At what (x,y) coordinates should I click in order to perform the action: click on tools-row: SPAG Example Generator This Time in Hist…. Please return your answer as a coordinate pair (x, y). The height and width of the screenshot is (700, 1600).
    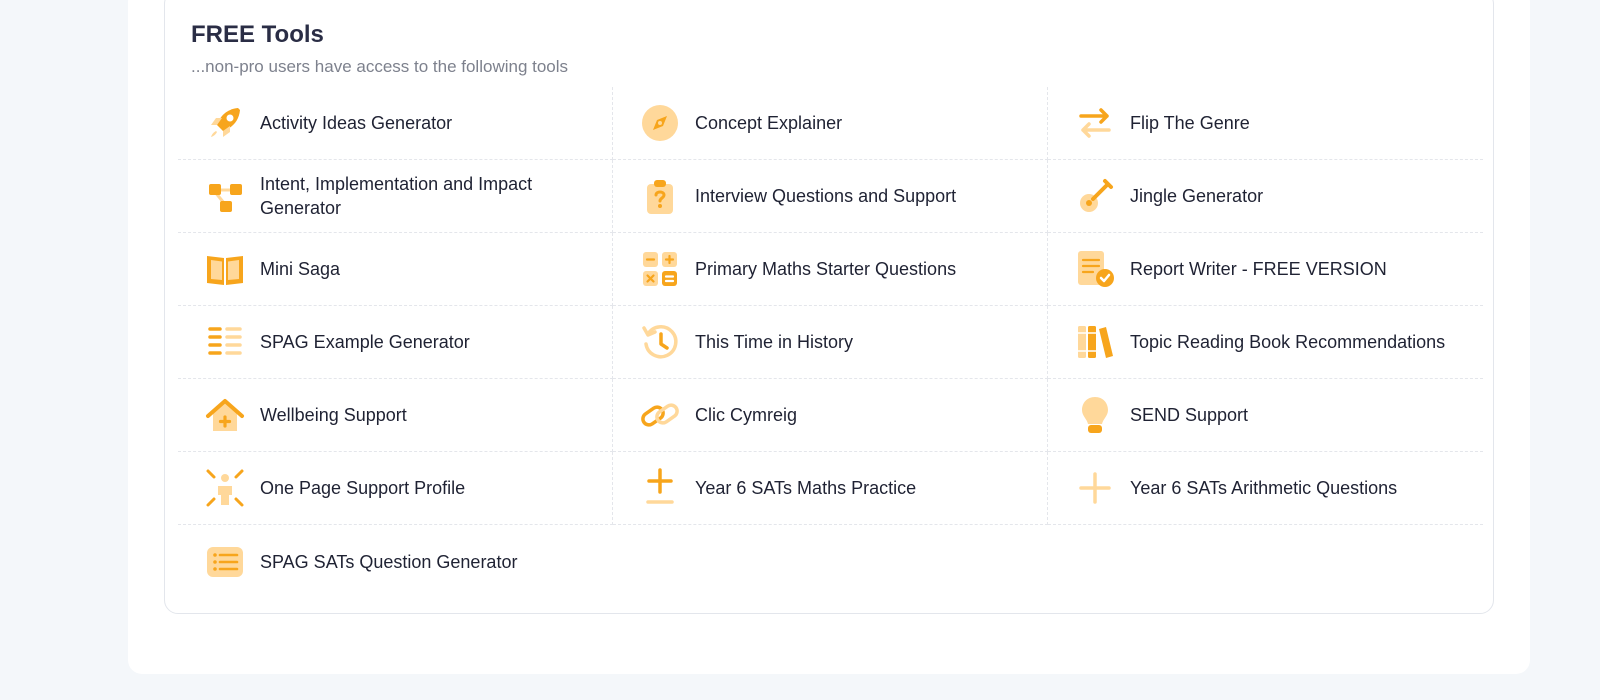
    Looking at the image, I should click on (830, 342).